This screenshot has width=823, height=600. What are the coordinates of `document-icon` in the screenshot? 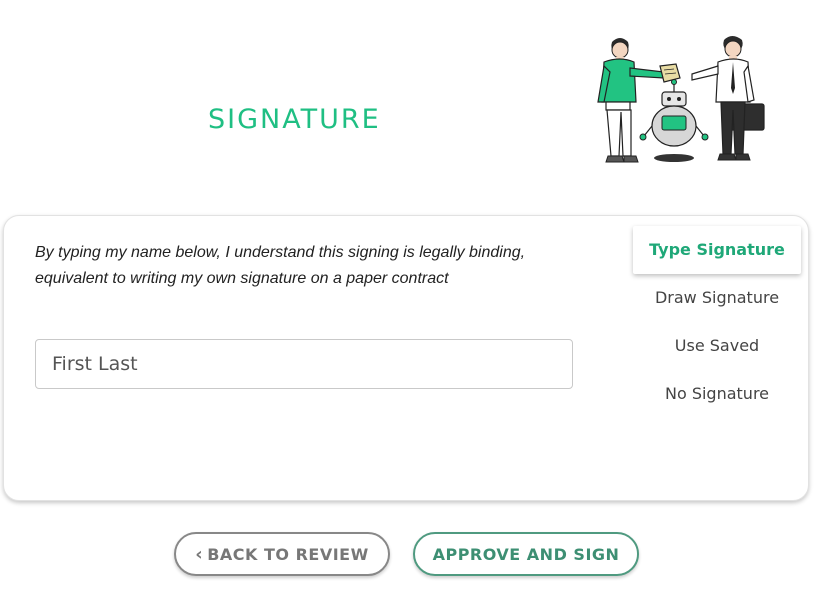 It's located at (670, 73).